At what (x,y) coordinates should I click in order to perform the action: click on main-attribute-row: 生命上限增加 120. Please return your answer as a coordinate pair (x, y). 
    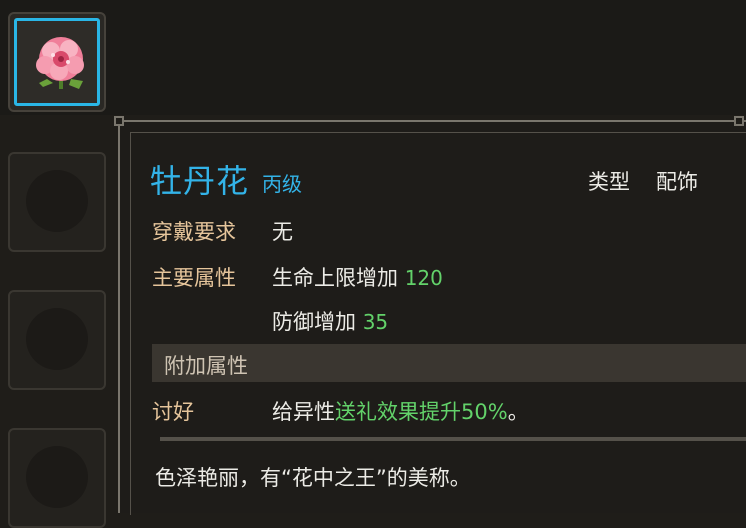
    Looking at the image, I should click on (357, 277).